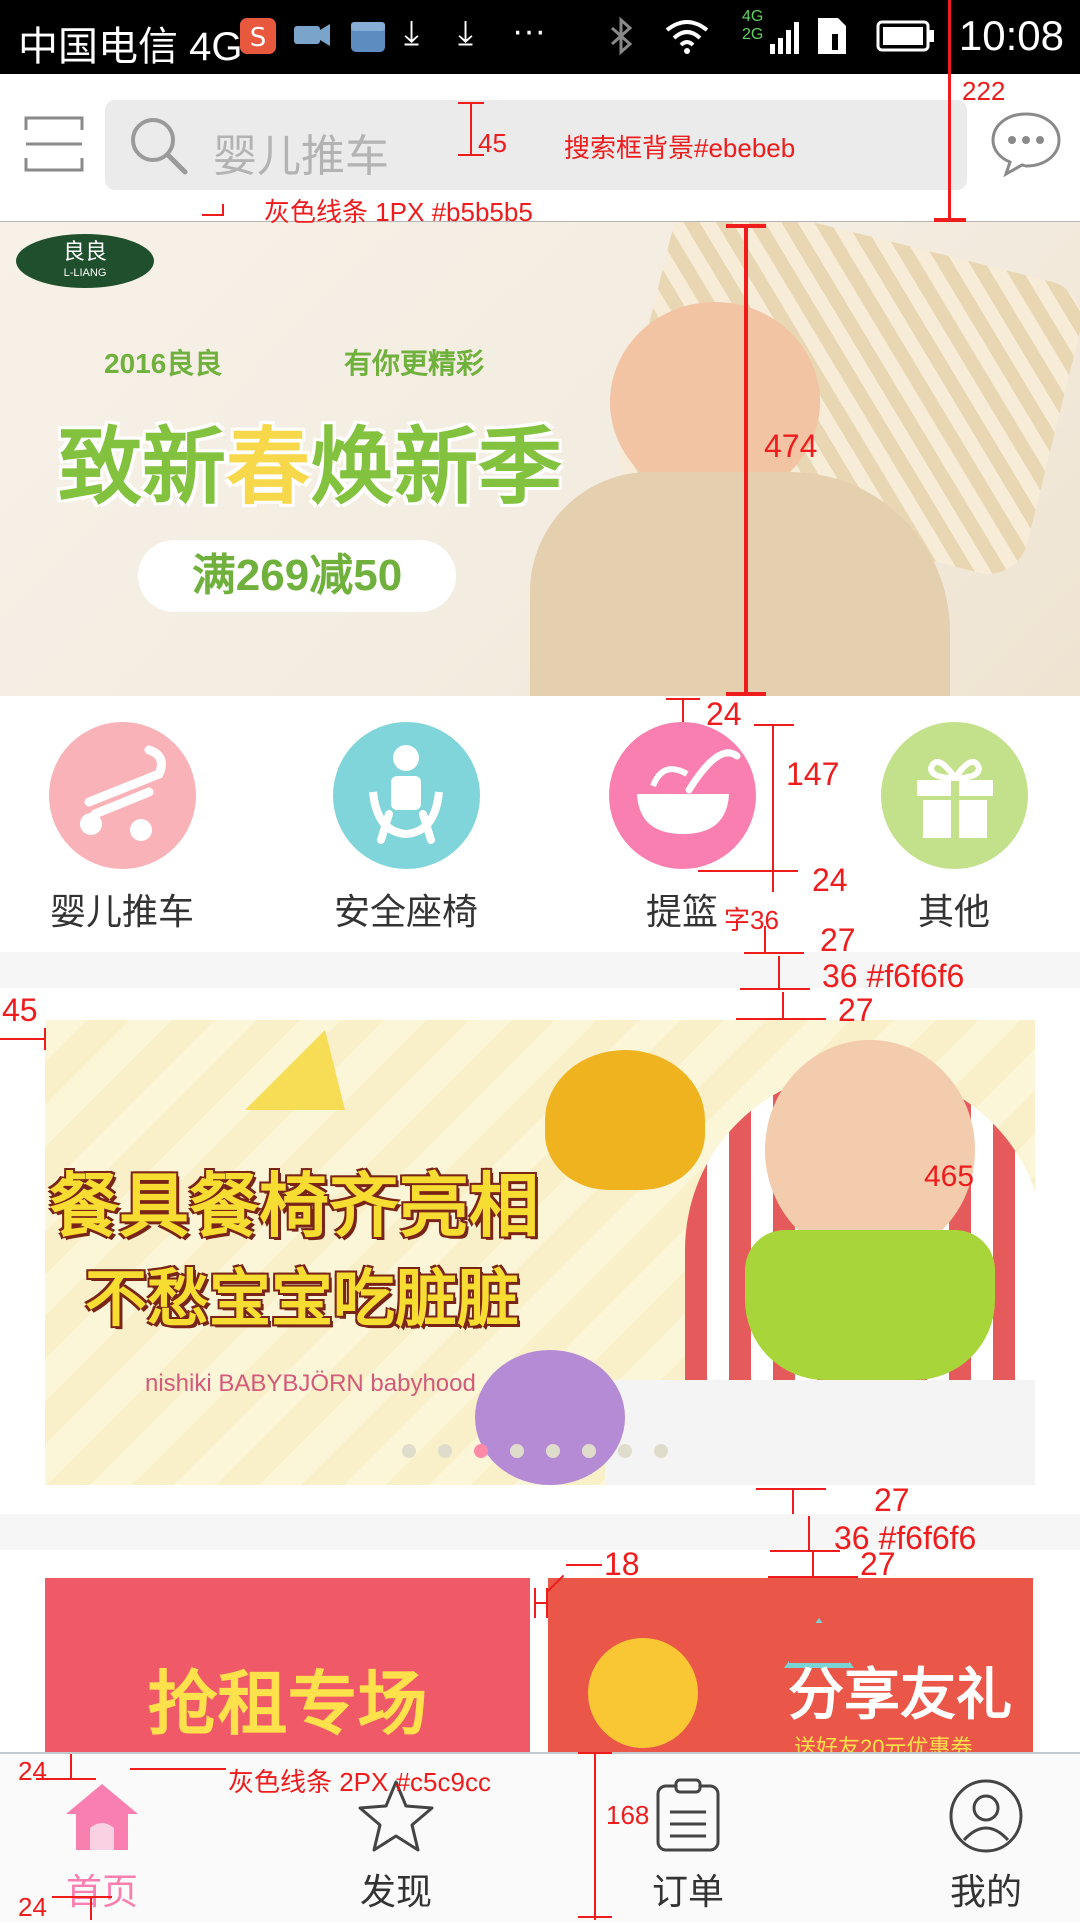 This screenshot has width=1080, height=1923. What do you see at coordinates (753, 16) in the screenshot?
I see `network-4g-label: 4G` at bounding box center [753, 16].